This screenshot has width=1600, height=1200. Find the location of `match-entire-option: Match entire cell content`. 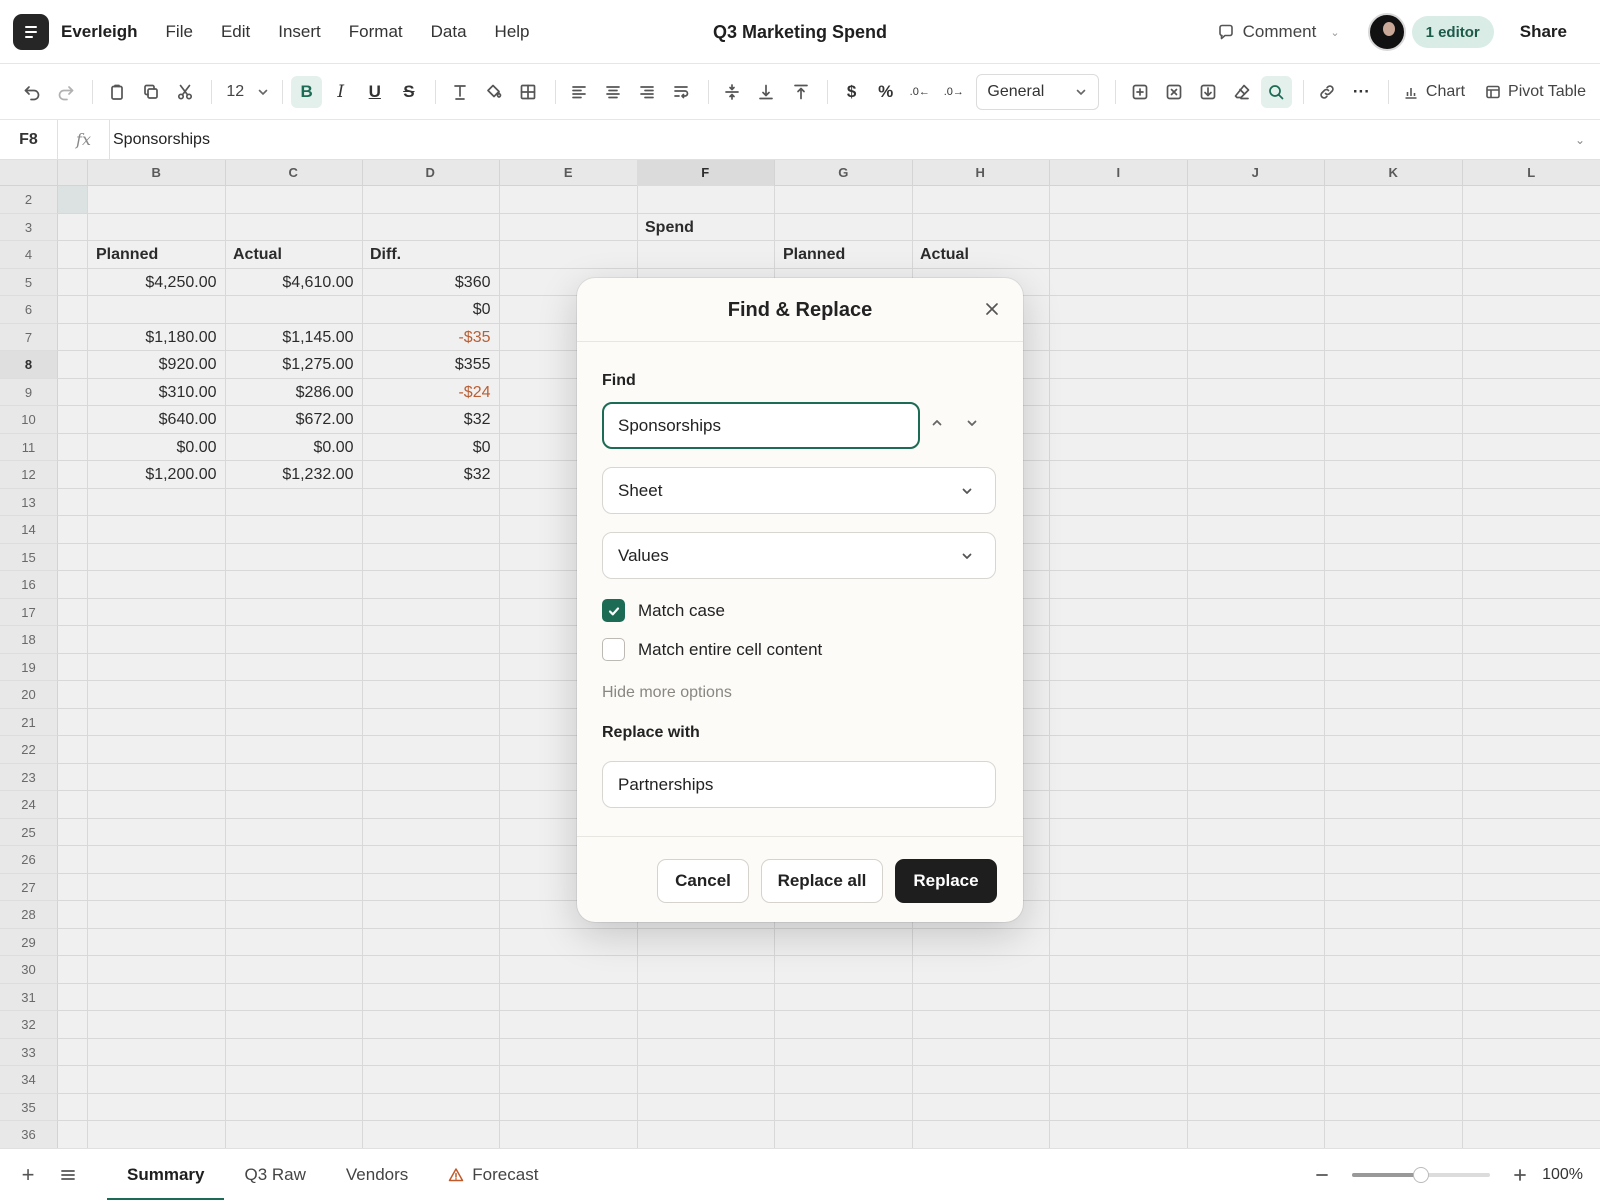

match-entire-option: Match entire cell content is located at coordinates (712, 649).